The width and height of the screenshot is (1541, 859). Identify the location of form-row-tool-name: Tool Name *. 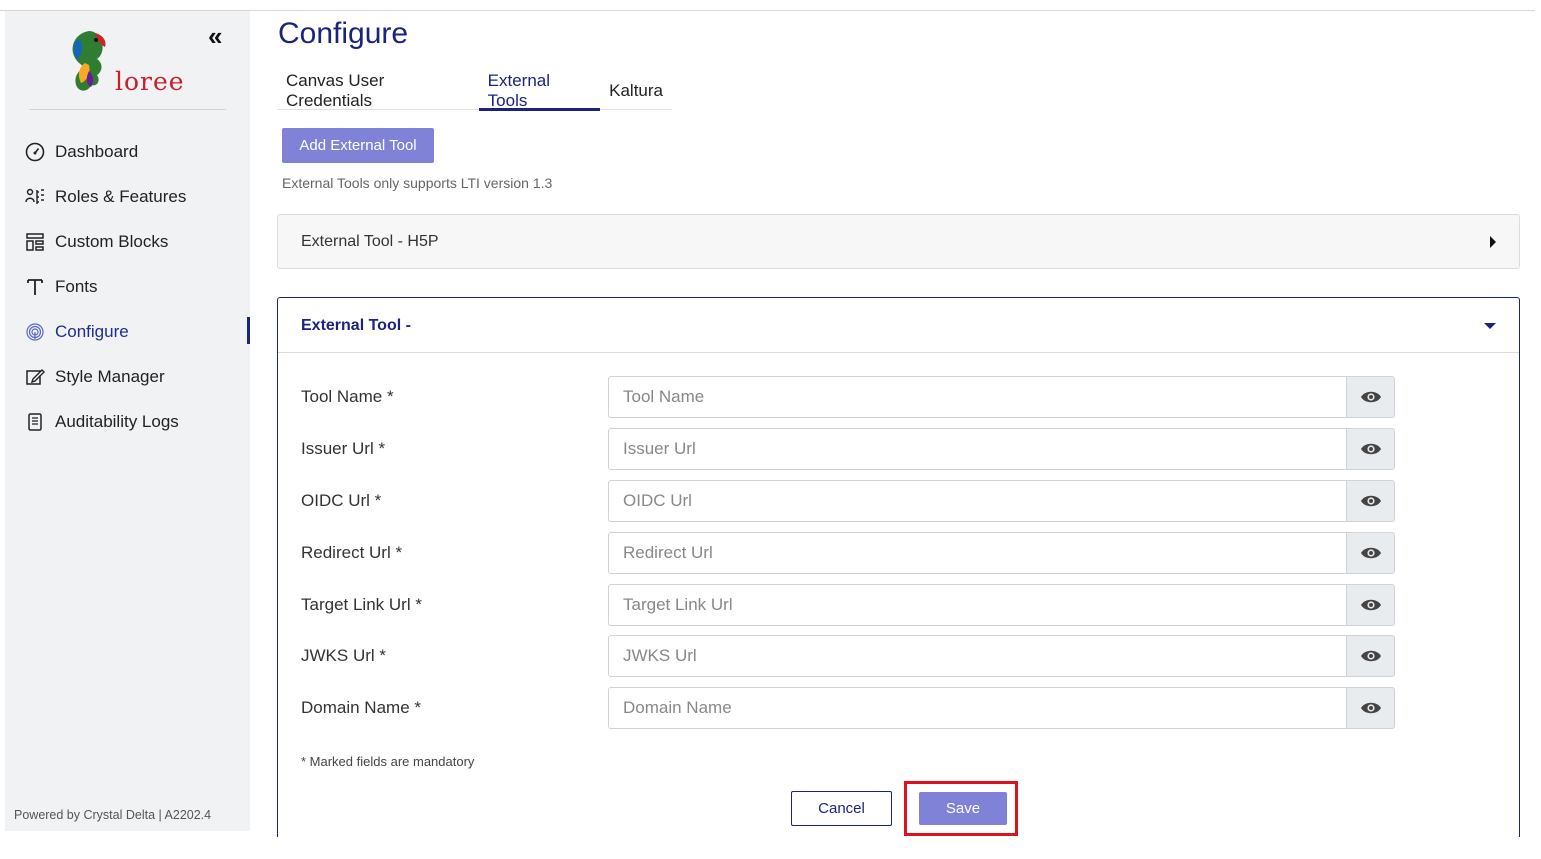
(898, 397).